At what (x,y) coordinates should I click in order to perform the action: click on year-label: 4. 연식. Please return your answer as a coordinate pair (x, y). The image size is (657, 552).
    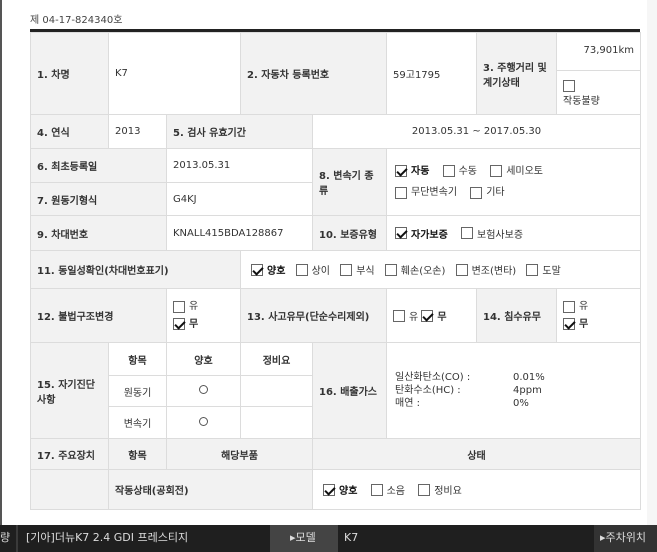
    Looking at the image, I should click on (69, 131).